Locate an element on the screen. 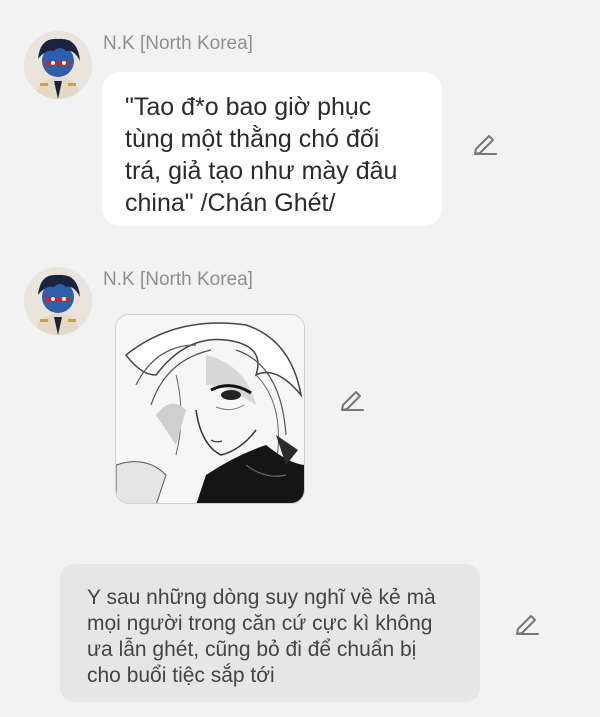 Image resolution: width=600 pixels, height=717 pixels. message-image is located at coordinates (210, 409).